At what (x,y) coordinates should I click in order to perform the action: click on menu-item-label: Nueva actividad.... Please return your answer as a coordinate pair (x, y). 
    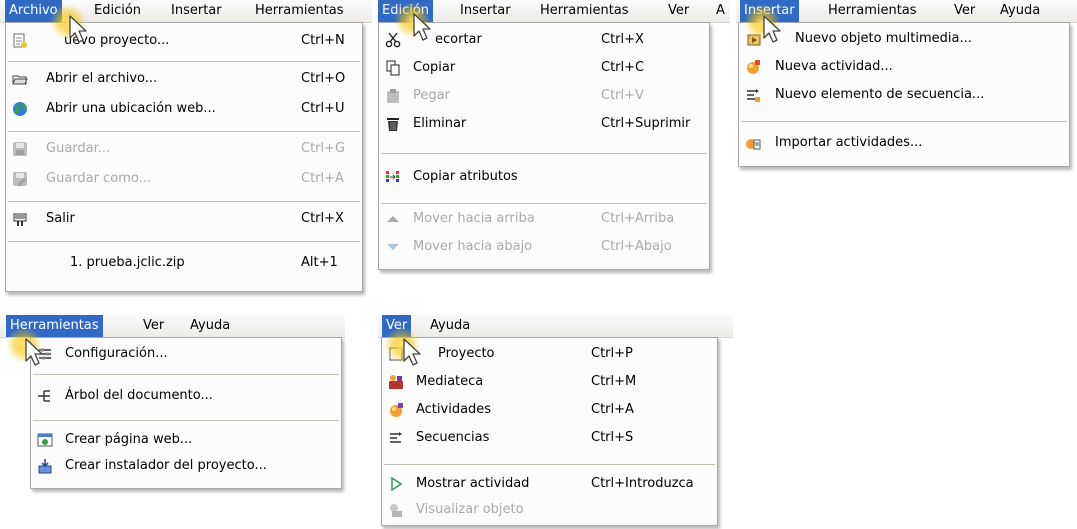
    Looking at the image, I should click on (834, 66).